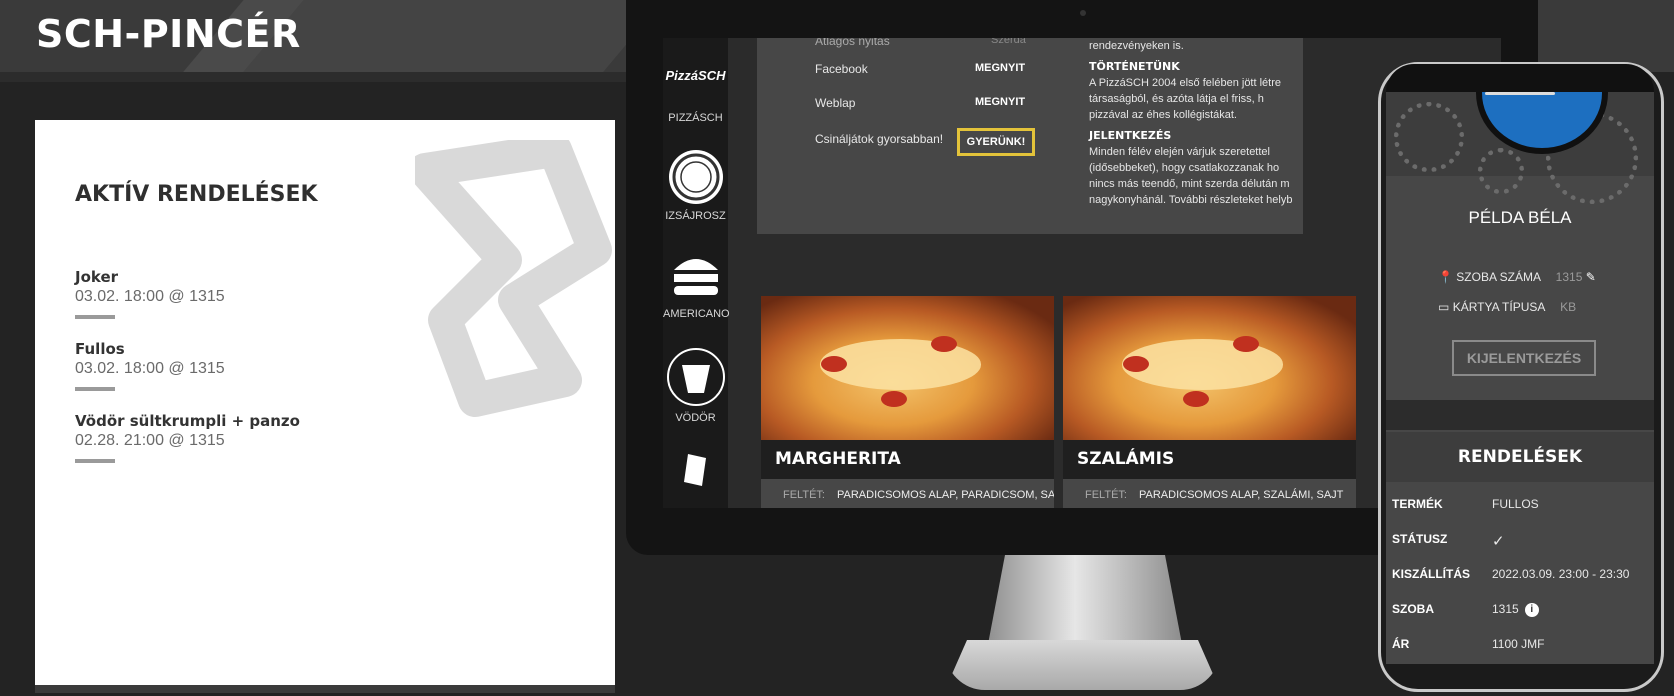  What do you see at coordinates (320, 77) in the screenshot?
I see `header-lower-band` at bounding box center [320, 77].